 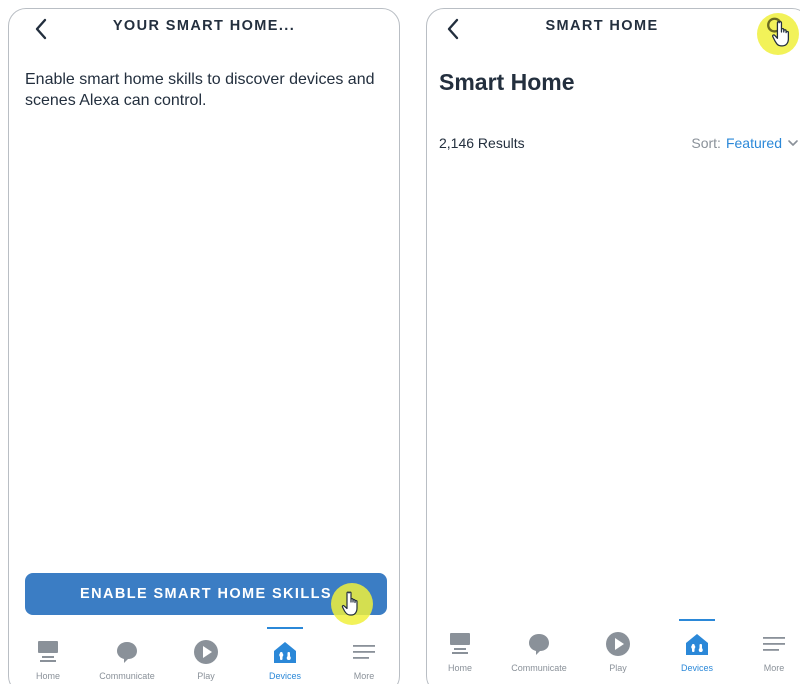 I want to click on results-count: 2,146 Results, so click(x=482, y=143).